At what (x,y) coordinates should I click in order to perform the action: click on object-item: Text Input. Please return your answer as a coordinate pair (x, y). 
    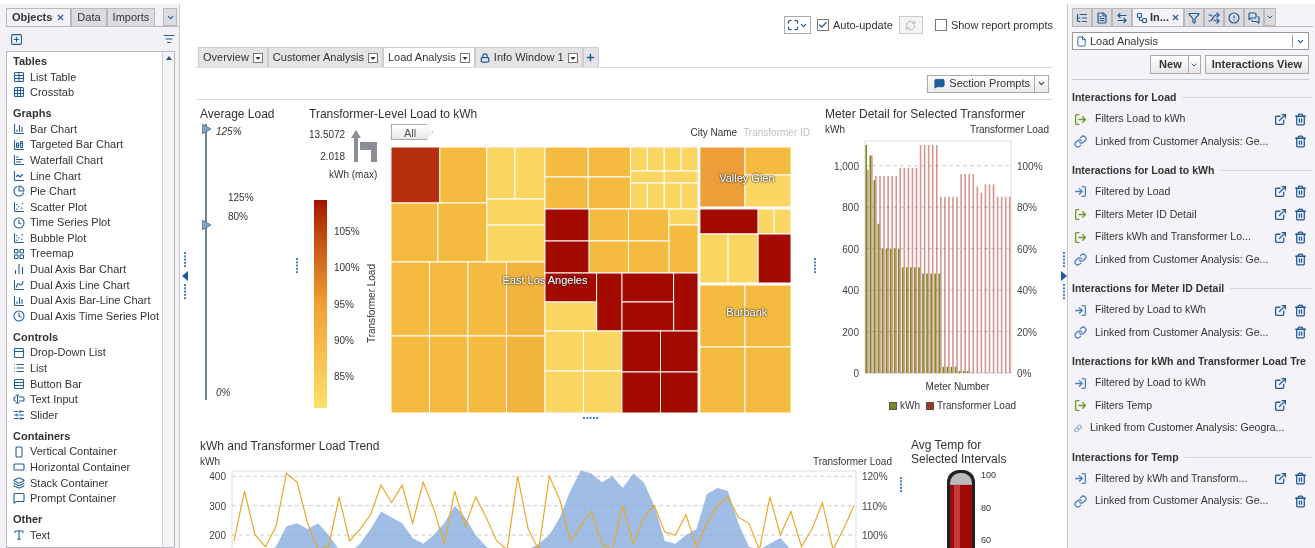
    Looking at the image, I should click on (87, 399).